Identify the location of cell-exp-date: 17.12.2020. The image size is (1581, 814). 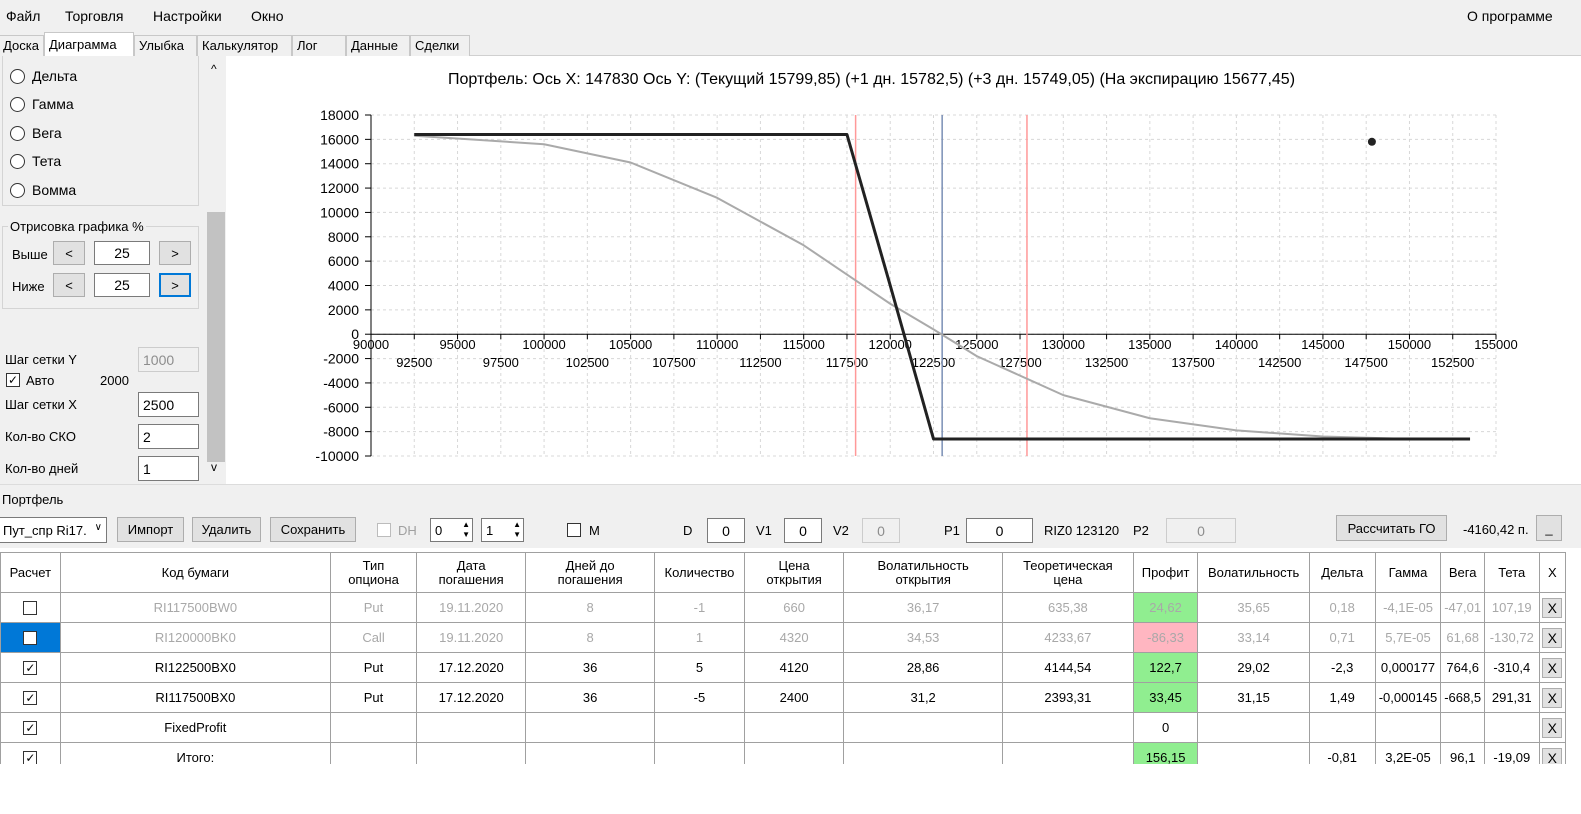
(471, 697).